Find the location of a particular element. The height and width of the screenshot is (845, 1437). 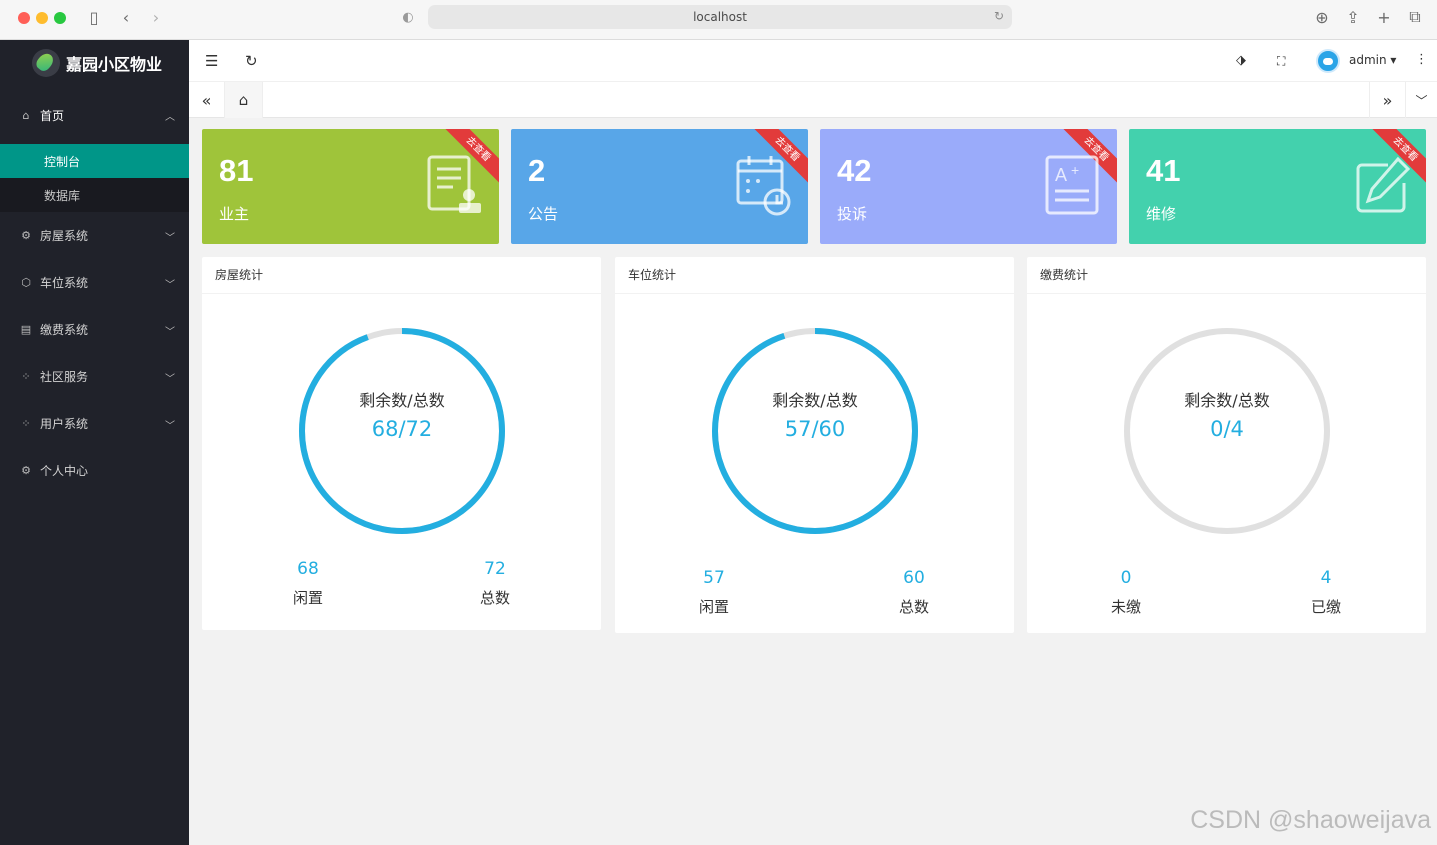

ring-value: 57/60 is located at coordinates (815, 429).